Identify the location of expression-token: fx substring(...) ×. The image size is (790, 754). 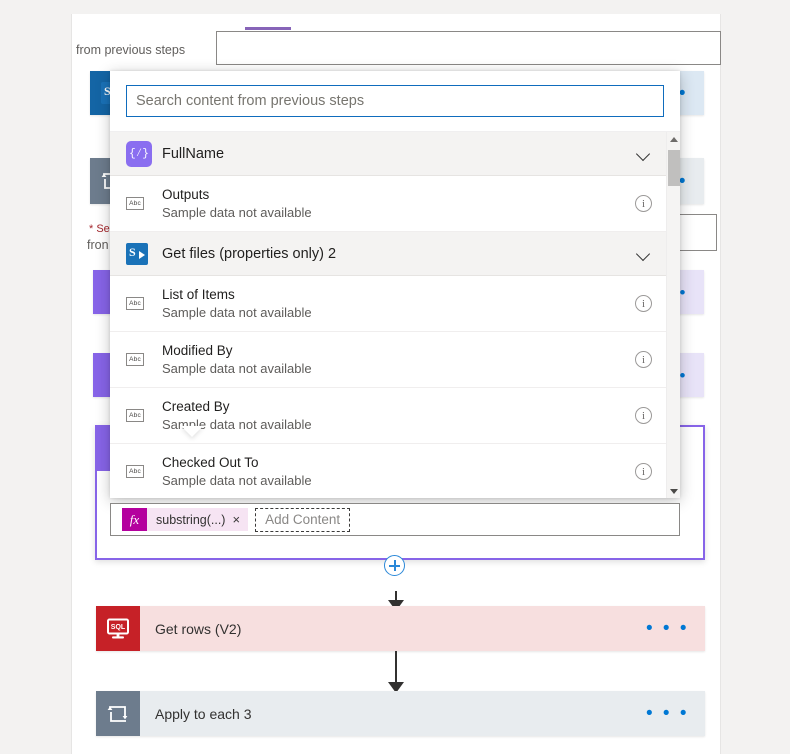
(185, 519).